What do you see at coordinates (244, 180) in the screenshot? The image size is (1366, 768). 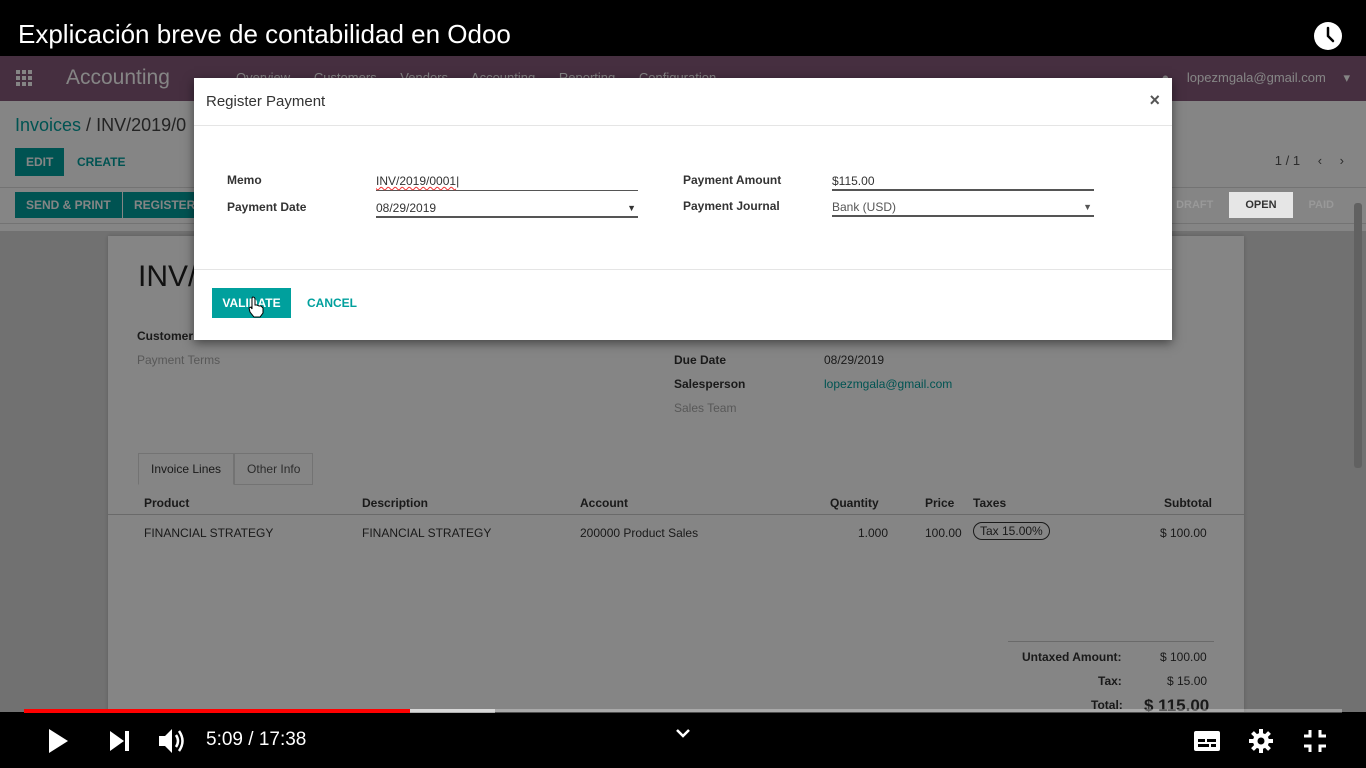 I see `memo-label: Memo` at bounding box center [244, 180].